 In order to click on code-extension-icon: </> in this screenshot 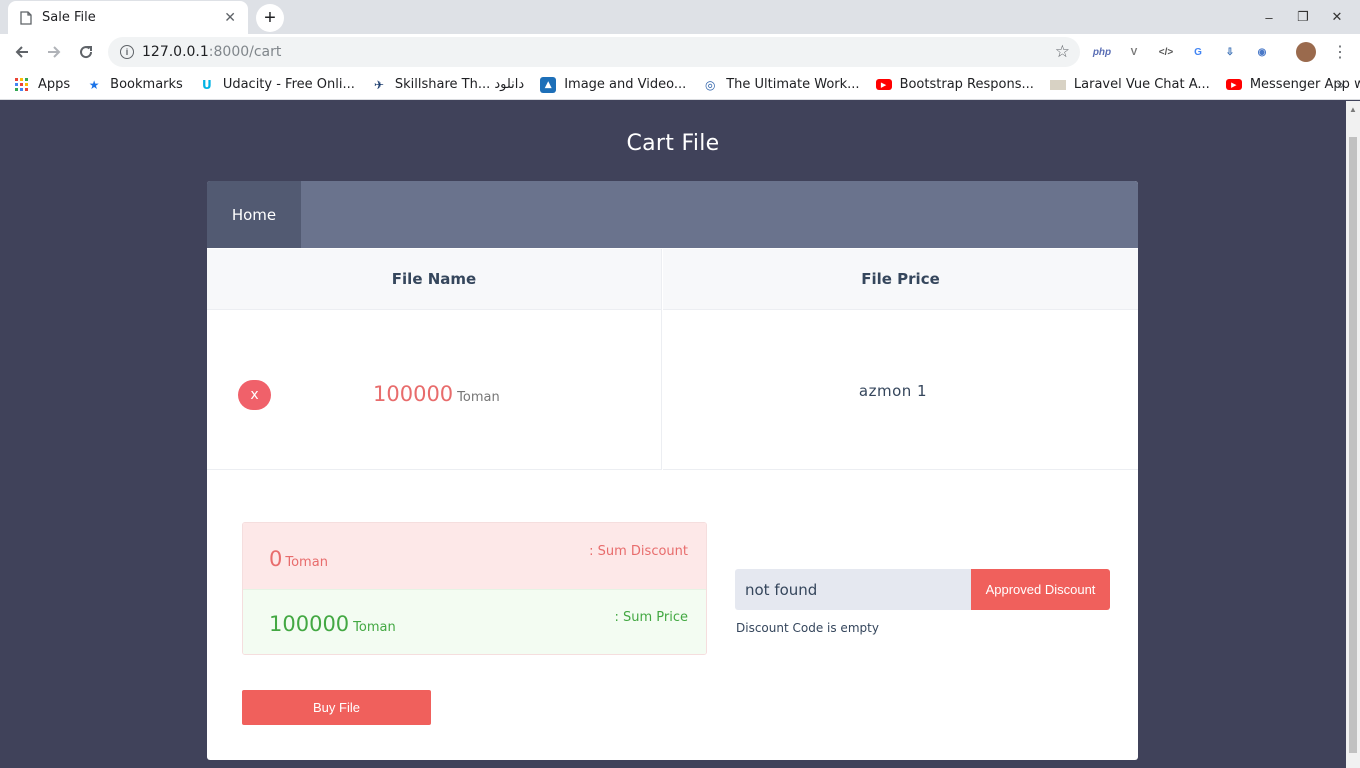, I will do `click(1166, 52)`.